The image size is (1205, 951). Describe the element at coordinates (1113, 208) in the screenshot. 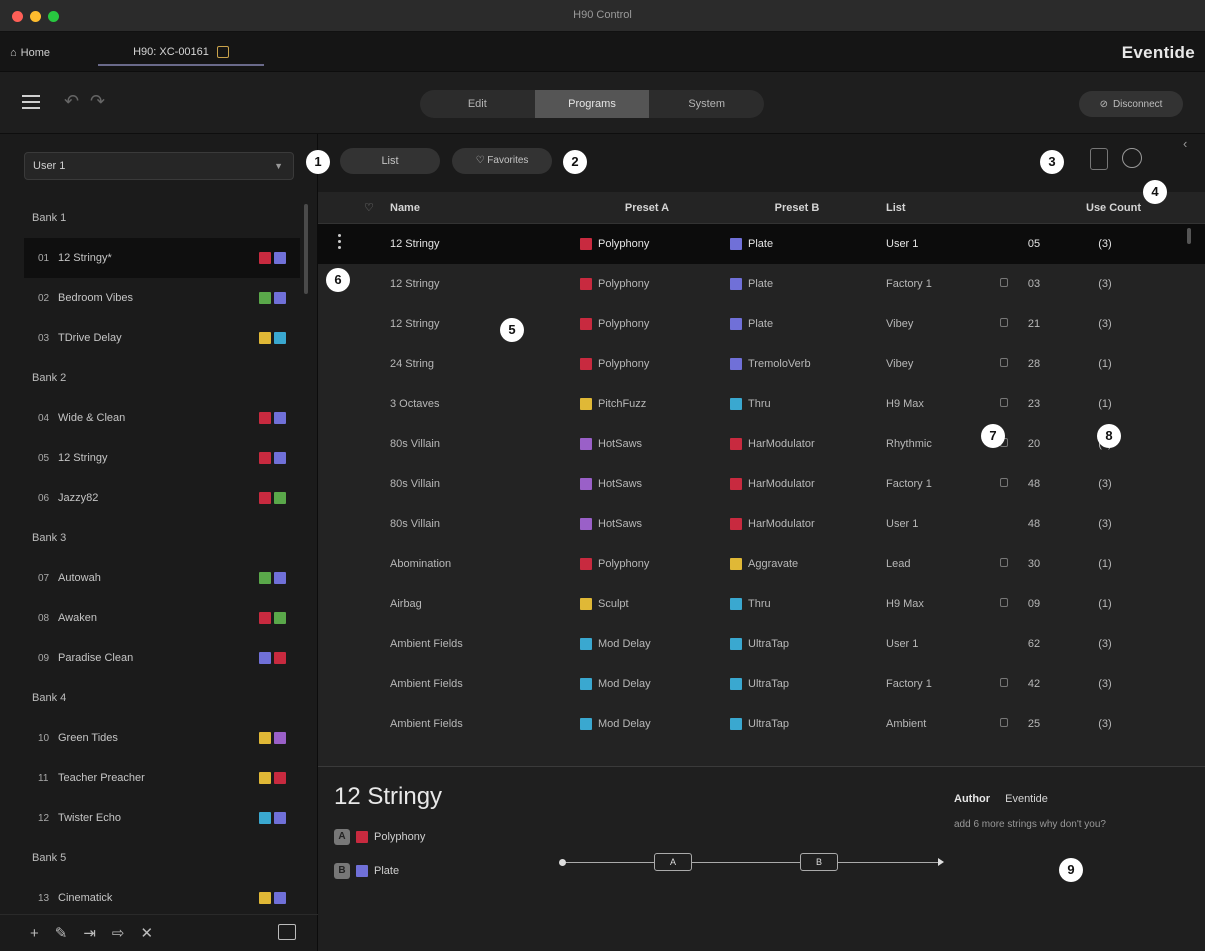

I see `column-use-count: Use Count` at that location.